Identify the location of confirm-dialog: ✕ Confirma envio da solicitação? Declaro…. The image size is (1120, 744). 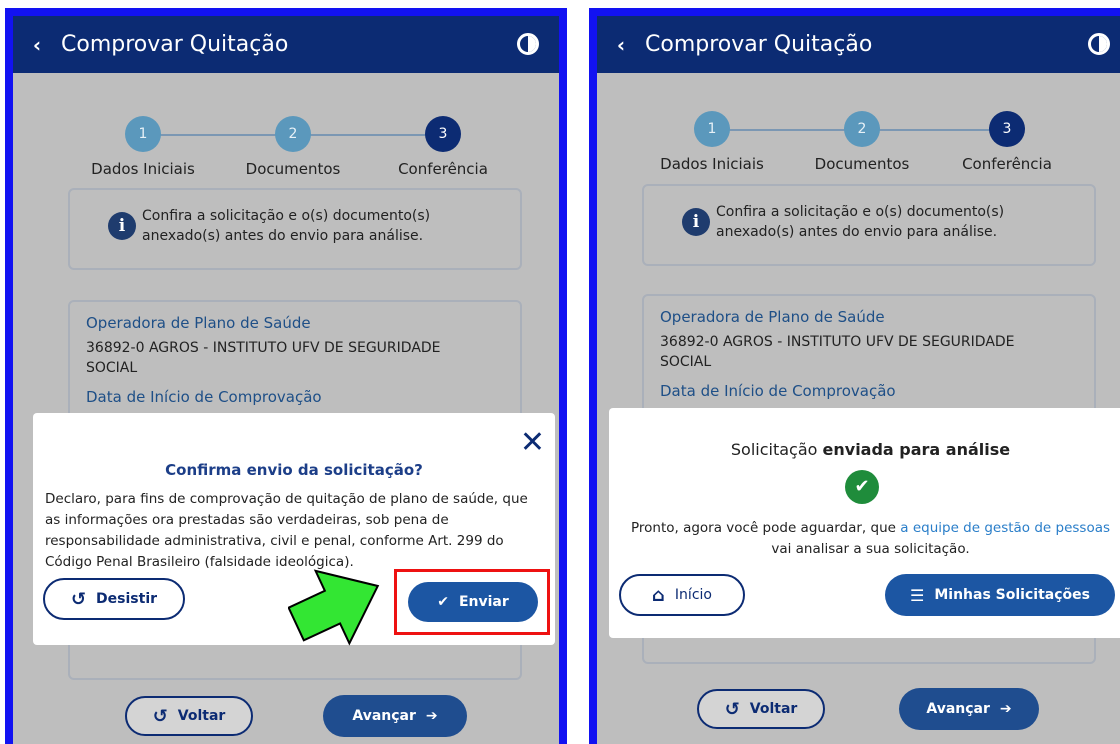
(294, 529).